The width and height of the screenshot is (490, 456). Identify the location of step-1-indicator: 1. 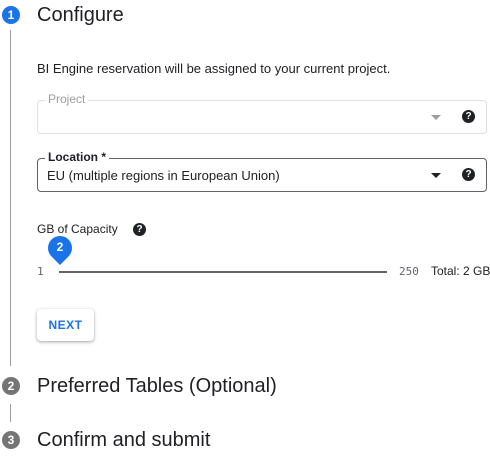
(11, 15).